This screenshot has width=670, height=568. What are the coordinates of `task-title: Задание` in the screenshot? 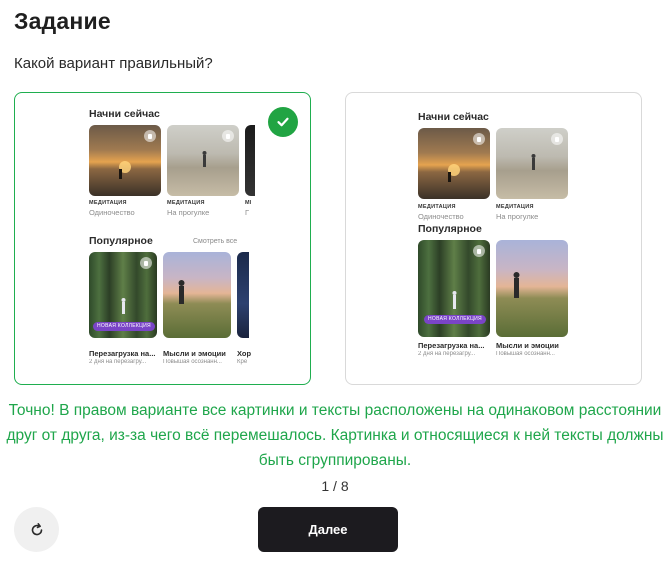 It's located at (62, 21).